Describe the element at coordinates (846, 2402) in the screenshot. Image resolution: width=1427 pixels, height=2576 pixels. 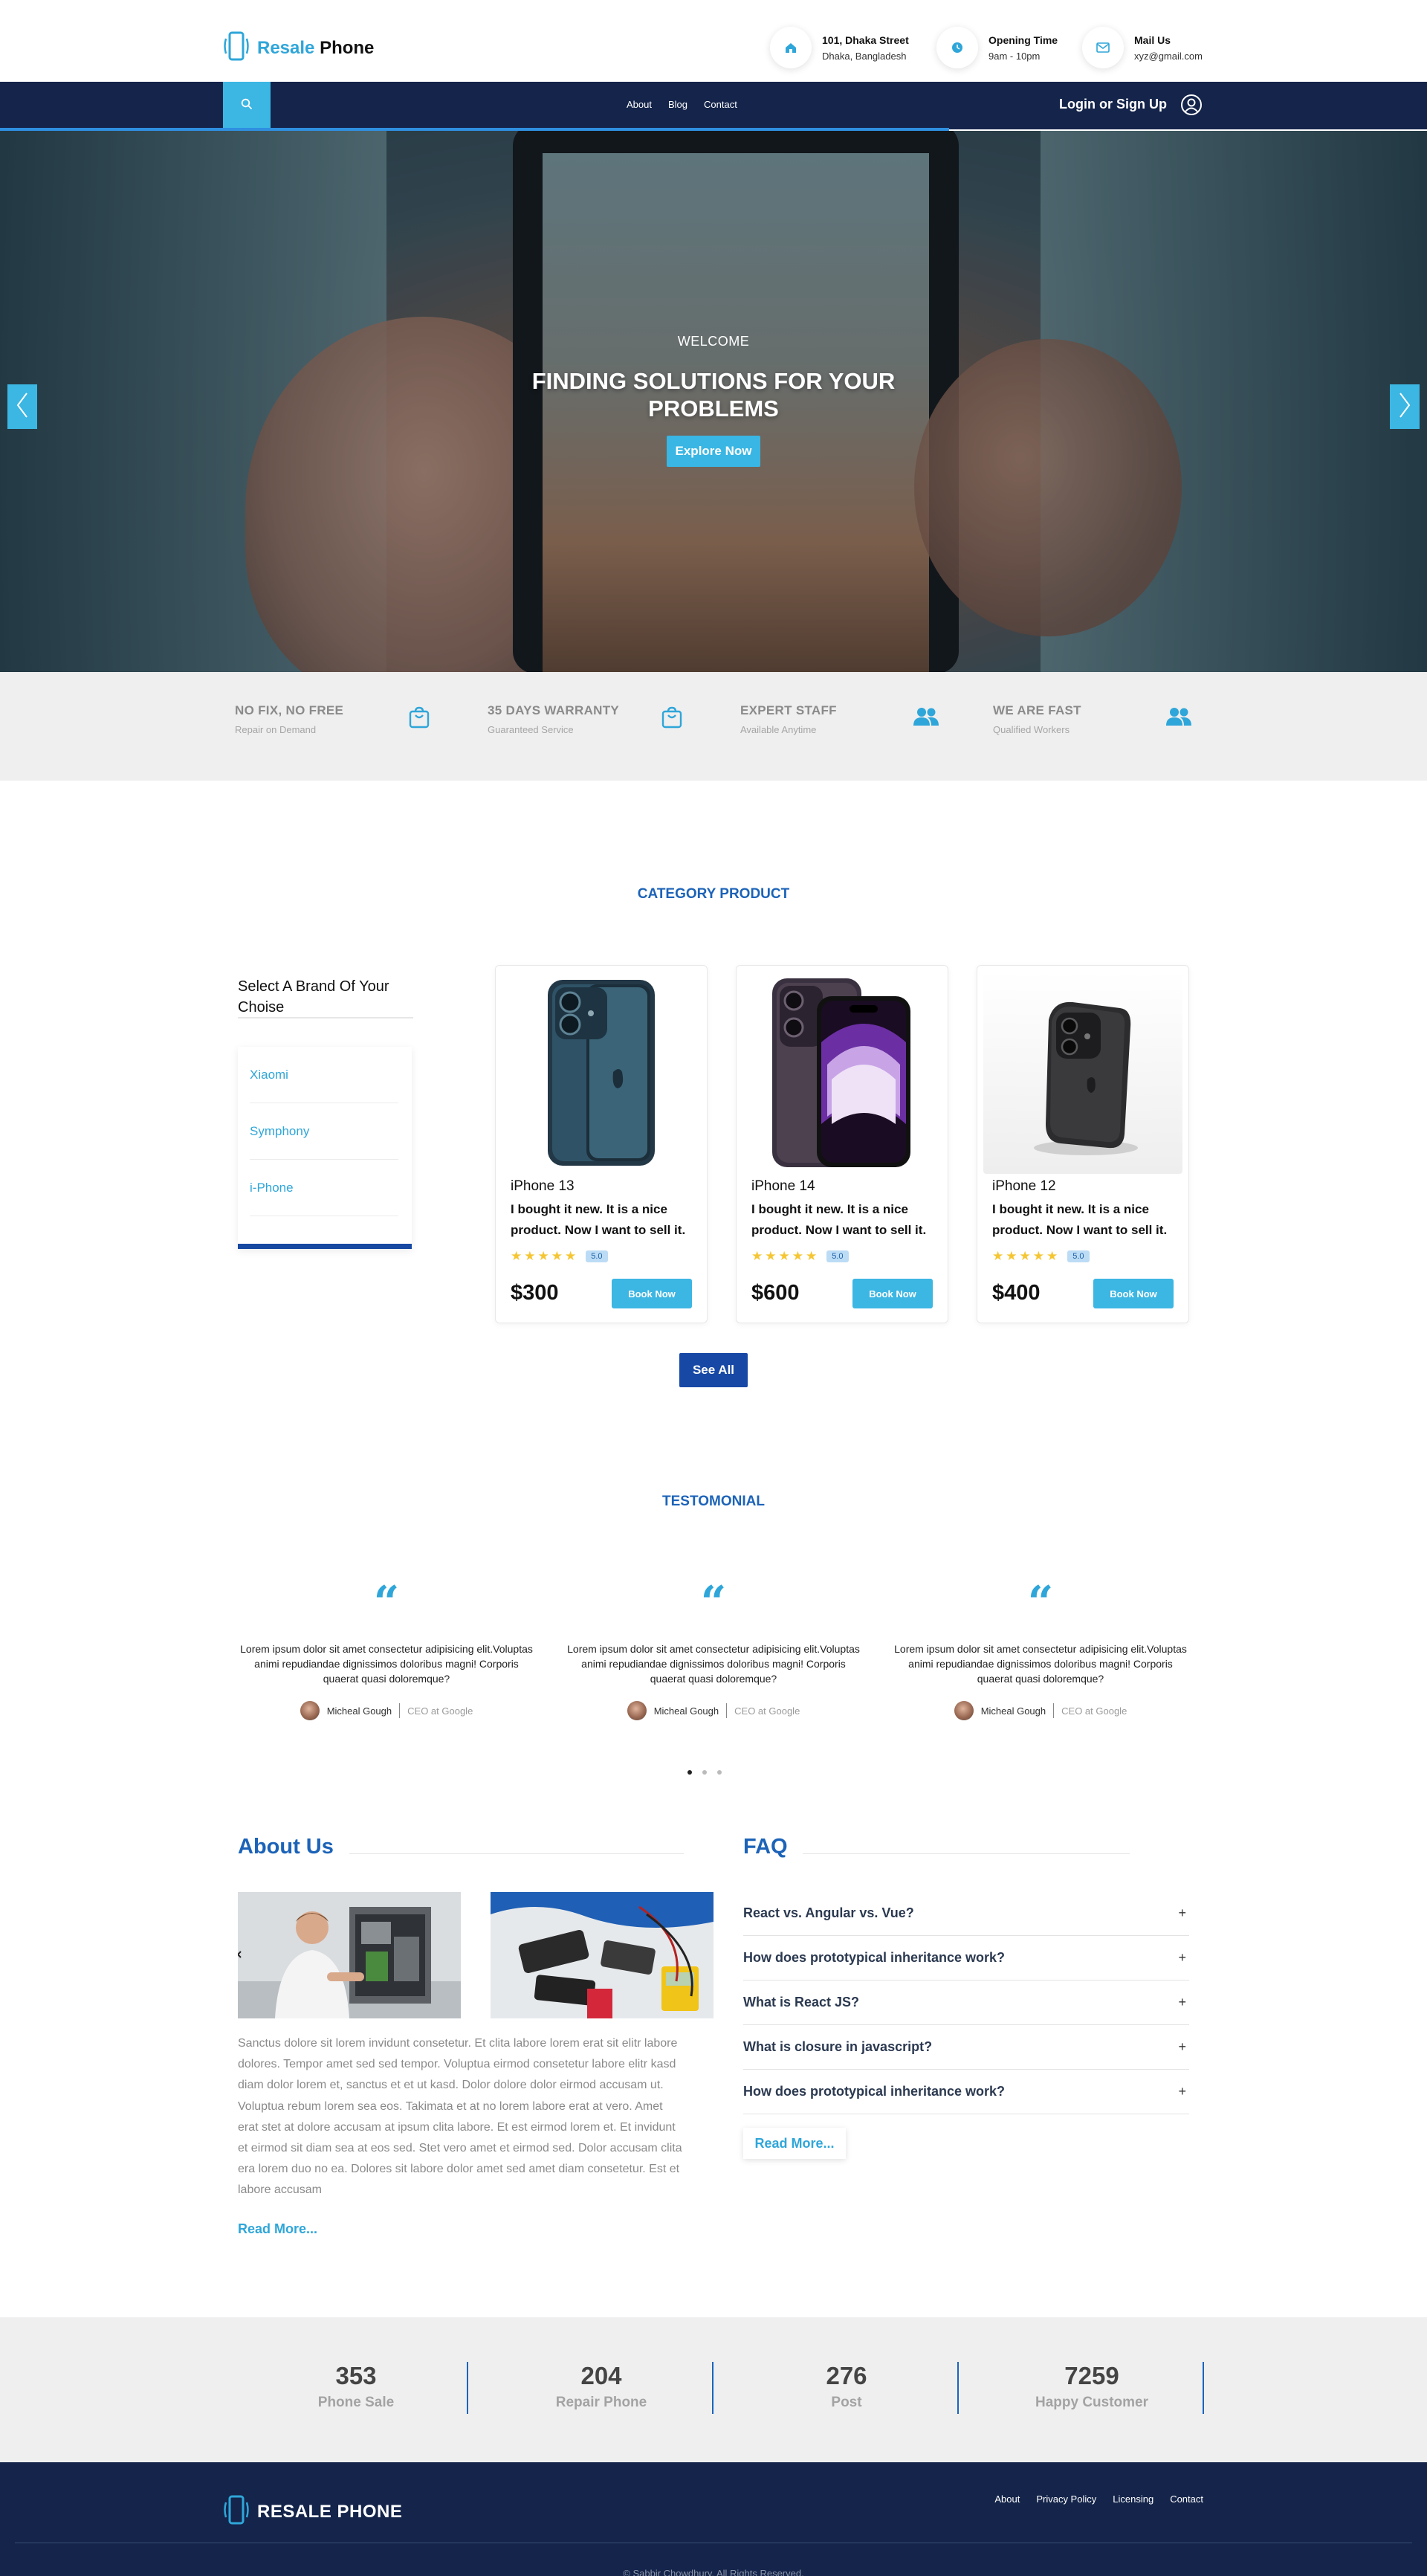
I see `stat-label: Post` at that location.